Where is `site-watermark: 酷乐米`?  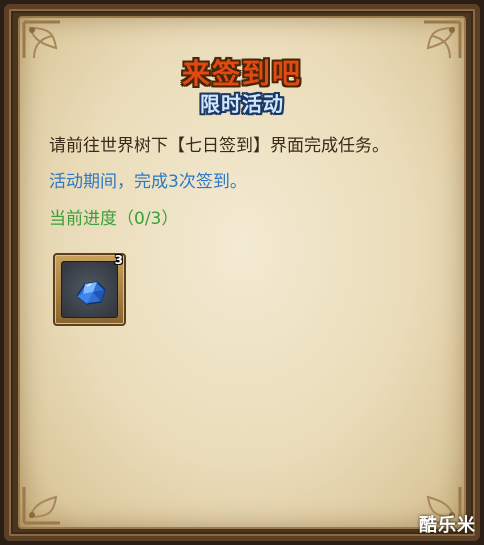
site-watermark: 酷乐米 is located at coordinates (447, 525).